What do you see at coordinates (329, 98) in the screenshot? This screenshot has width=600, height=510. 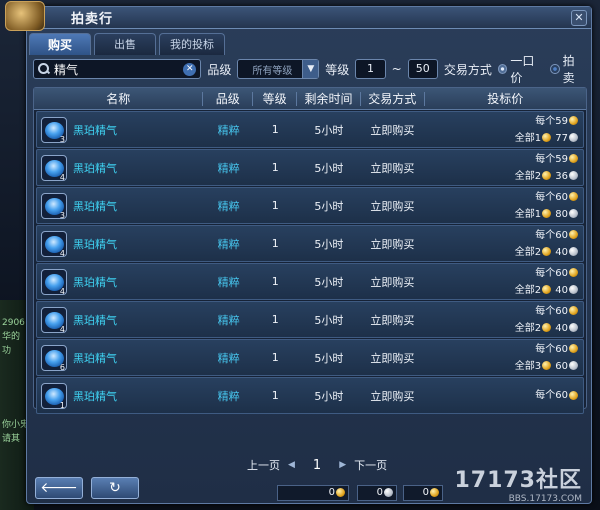 I see `col-time-left: 剩余时间` at bounding box center [329, 98].